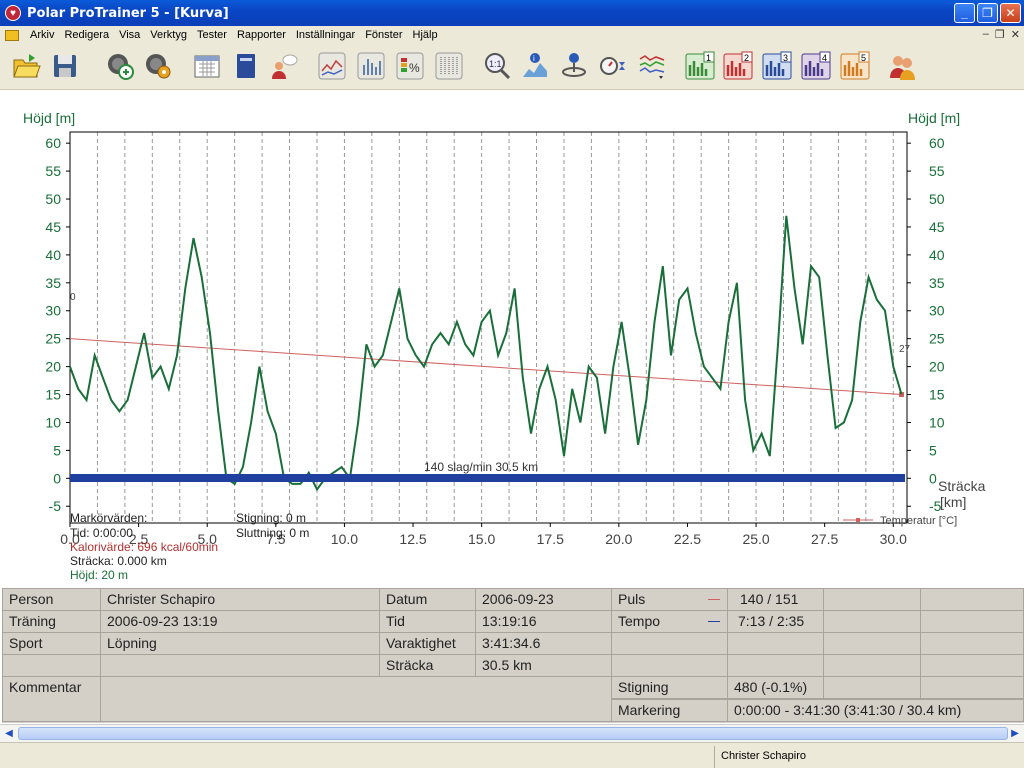 Image resolution: width=1024 pixels, height=768 pixels. What do you see at coordinates (51, 599) in the screenshot?
I see `person-label: Person` at bounding box center [51, 599].